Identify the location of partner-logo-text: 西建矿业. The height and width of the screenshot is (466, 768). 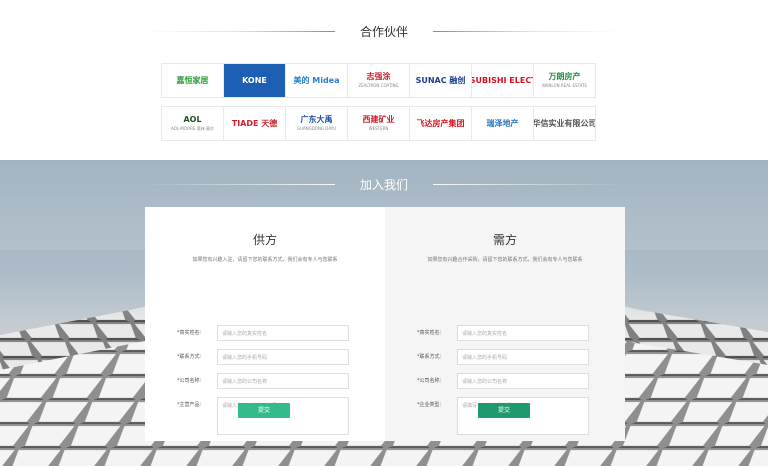
(378, 119).